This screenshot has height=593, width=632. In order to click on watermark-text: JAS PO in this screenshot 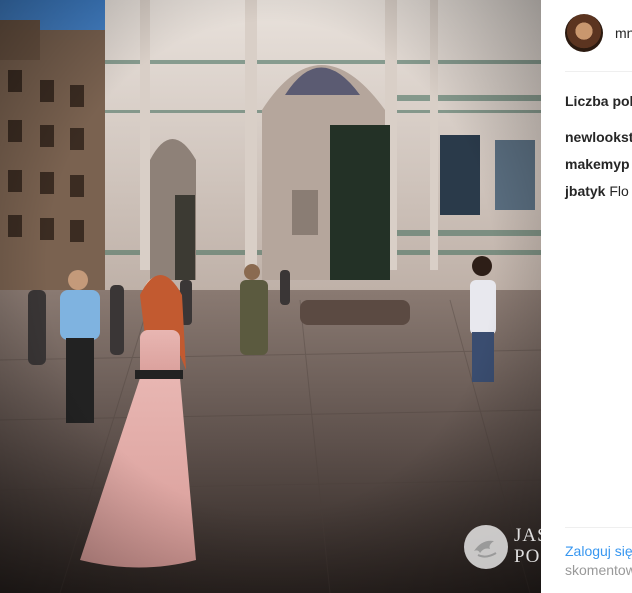, I will do `click(527, 546)`.